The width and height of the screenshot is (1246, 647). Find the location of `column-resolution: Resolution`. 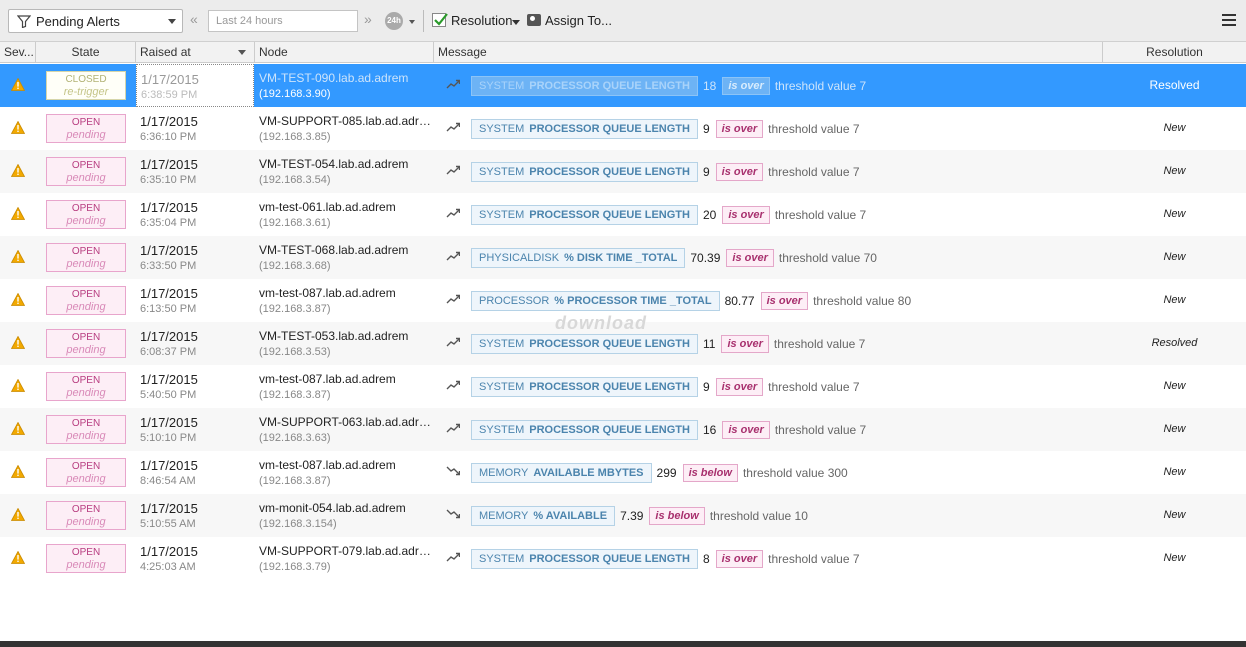

column-resolution: Resolution is located at coordinates (1174, 52).